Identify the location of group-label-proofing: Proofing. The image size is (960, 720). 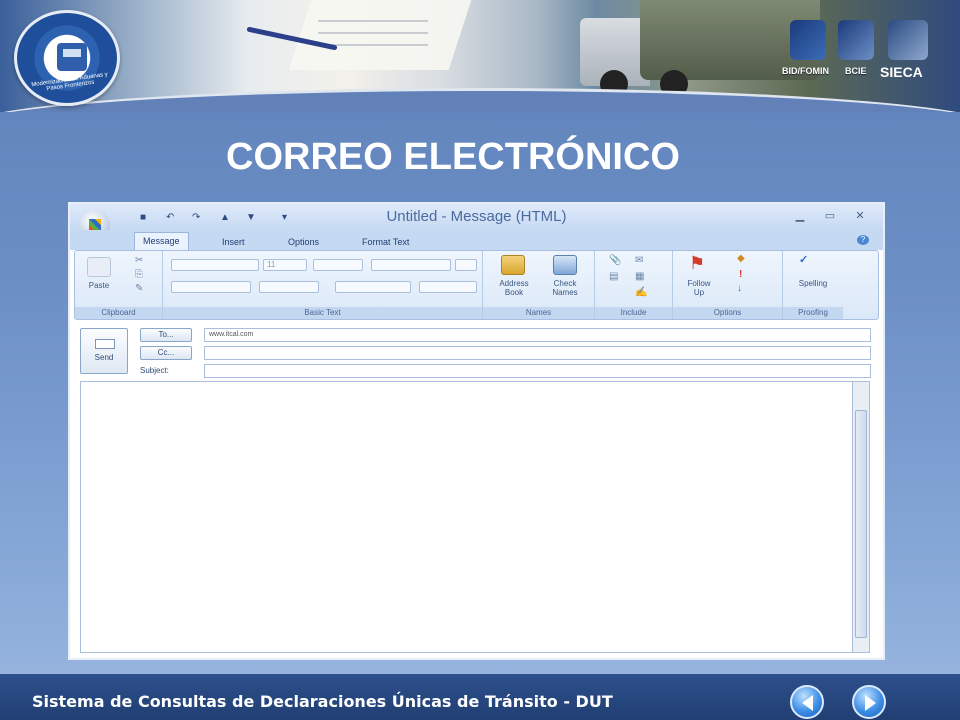
(813, 313).